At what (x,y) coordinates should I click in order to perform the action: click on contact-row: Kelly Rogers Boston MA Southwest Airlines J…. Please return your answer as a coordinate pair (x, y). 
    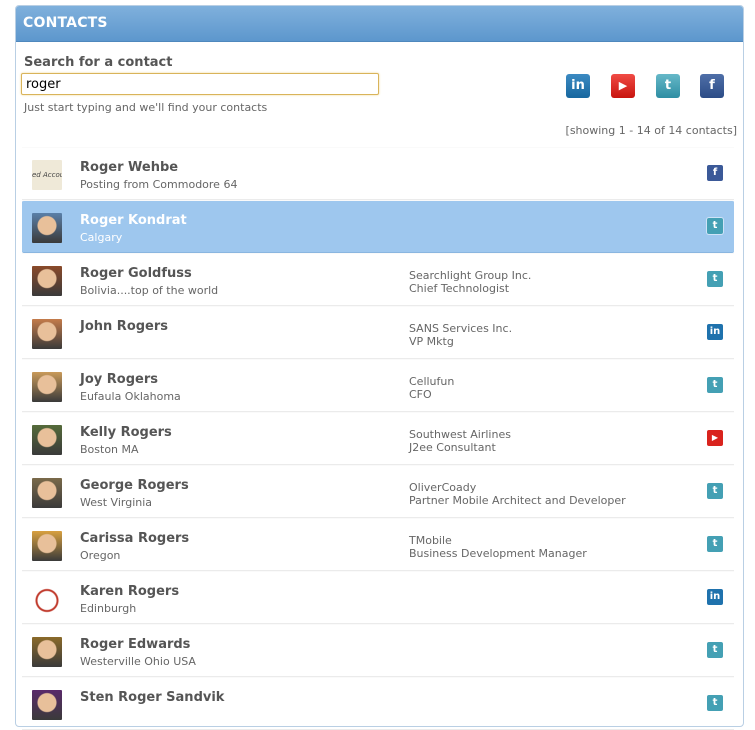
    Looking at the image, I should click on (378, 438).